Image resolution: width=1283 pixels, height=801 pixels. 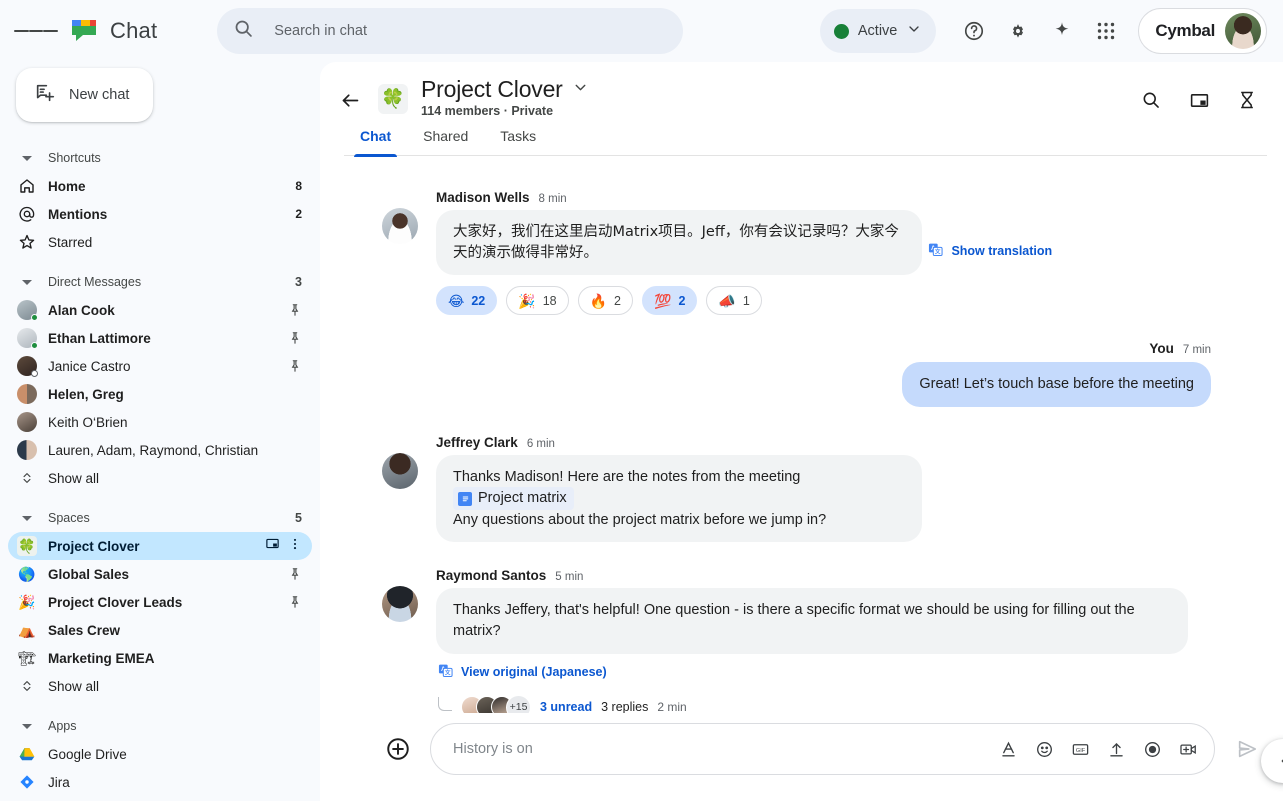 I want to click on section-count: 3, so click(x=298, y=282).